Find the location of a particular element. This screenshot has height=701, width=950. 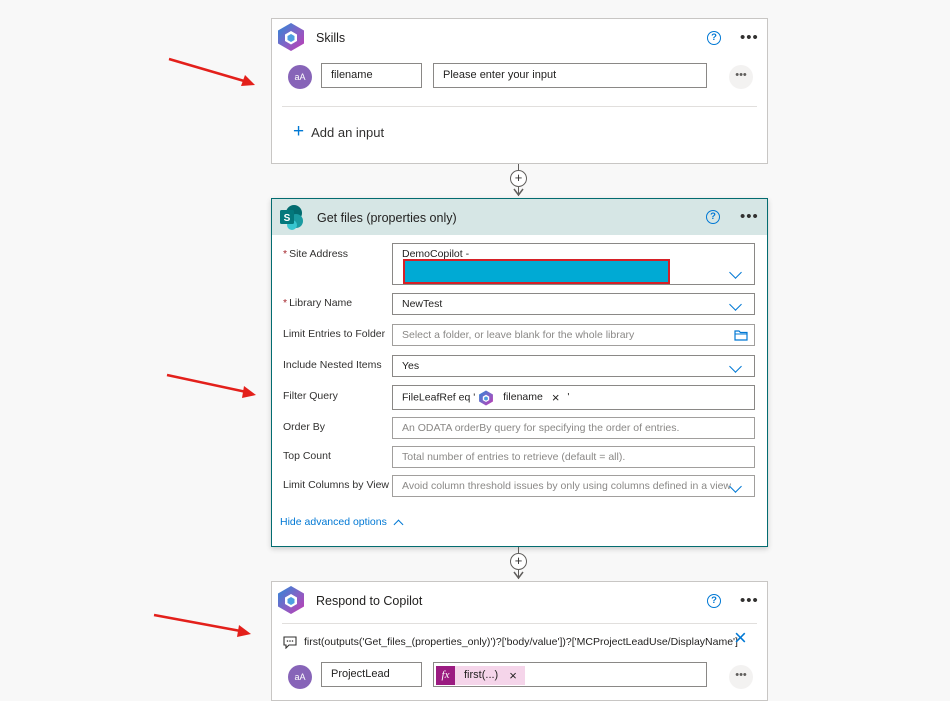

site-address-label-text: Site Address is located at coordinates (319, 254).